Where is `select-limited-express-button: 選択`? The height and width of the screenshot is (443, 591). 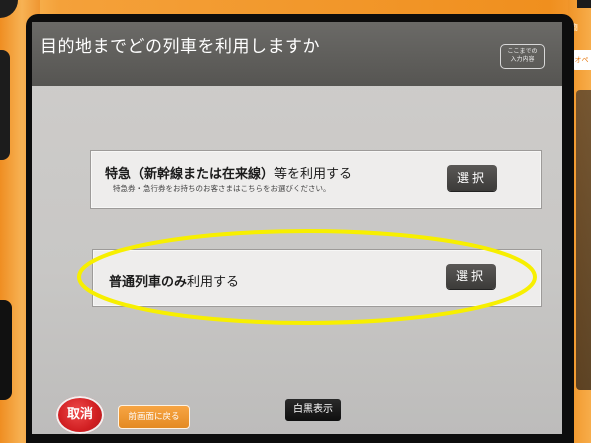 select-limited-express-button: 選択 is located at coordinates (472, 178).